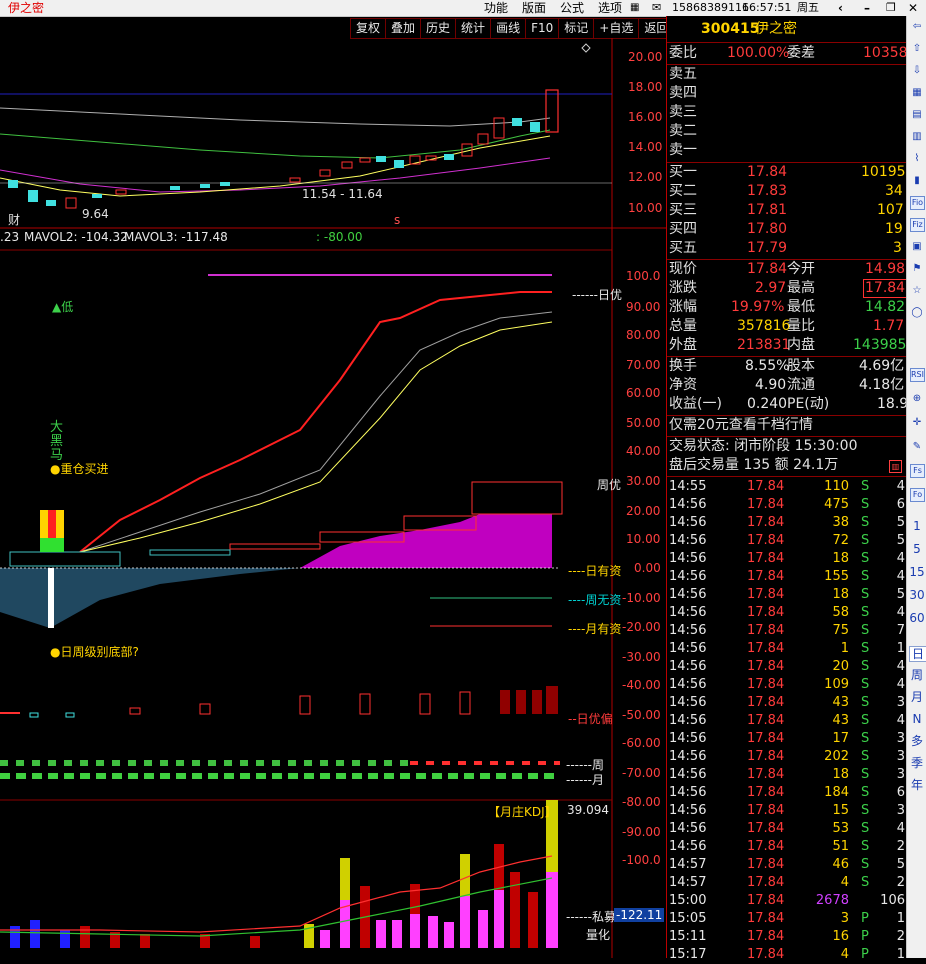  What do you see at coordinates (917, 697) in the screenshot?
I see `period-7: 月` at bounding box center [917, 697].